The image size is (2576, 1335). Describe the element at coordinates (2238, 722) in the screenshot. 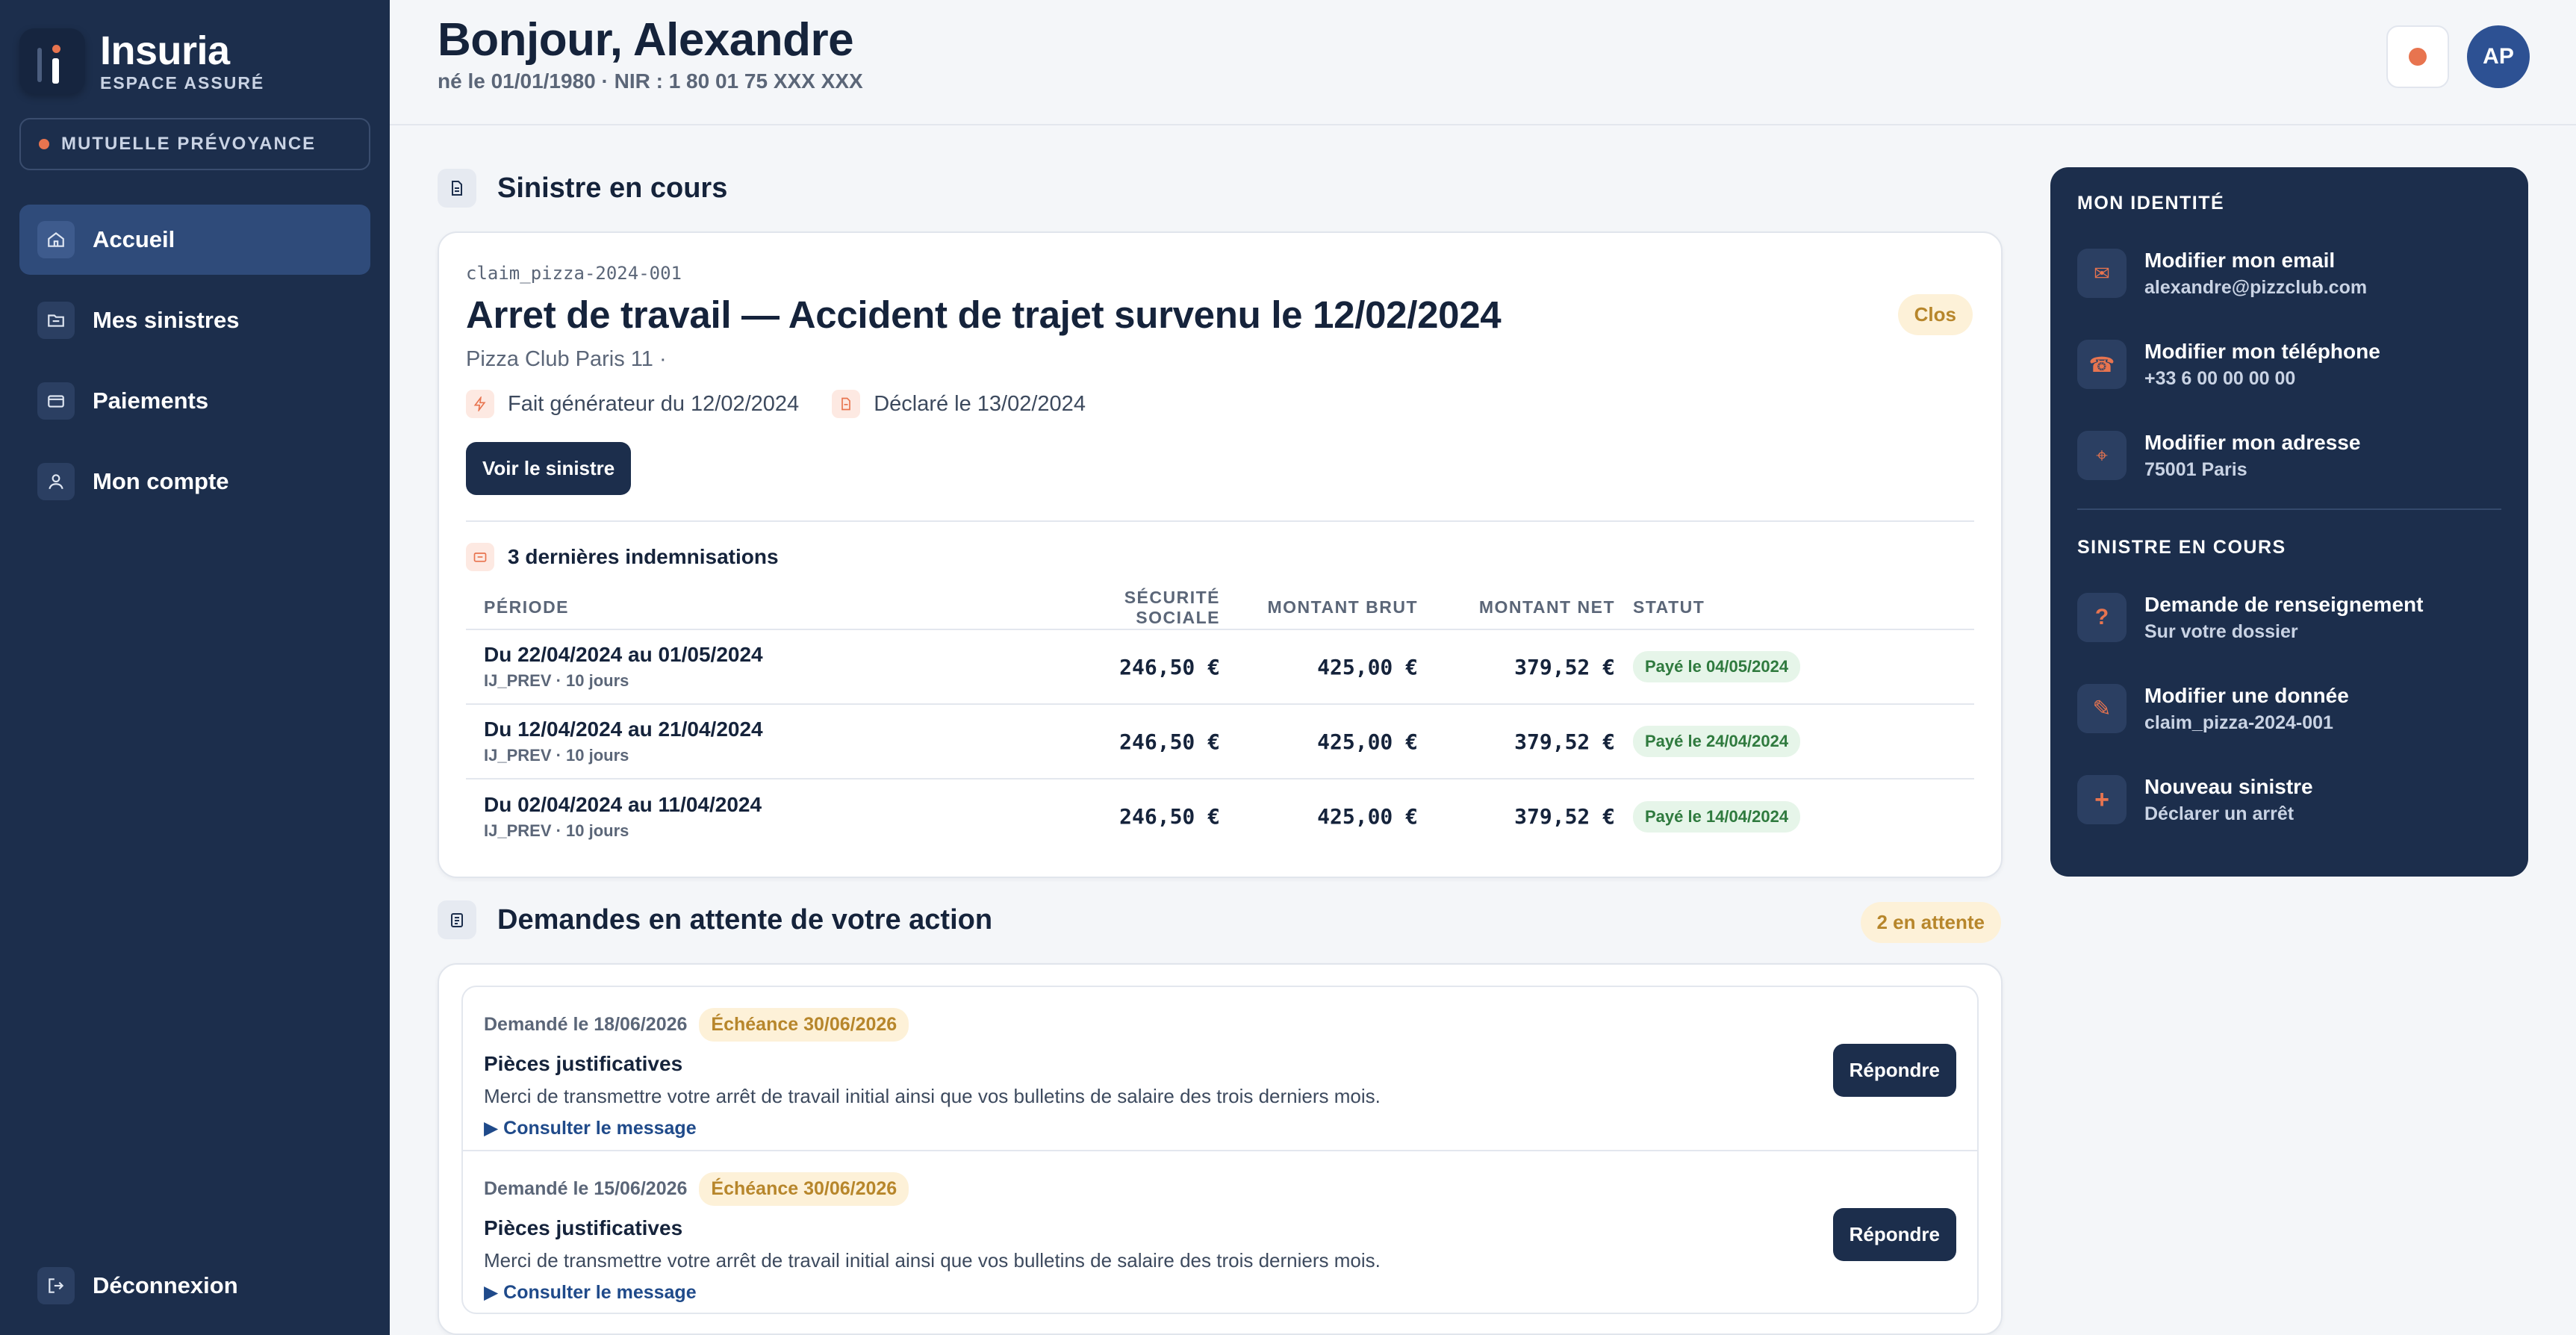

I see `action-subtitle: claim_pizza-2024-001` at that location.